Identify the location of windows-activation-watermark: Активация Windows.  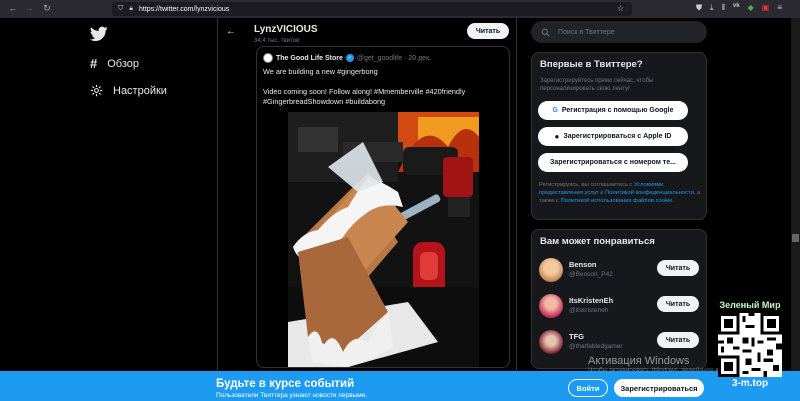
(639, 361).